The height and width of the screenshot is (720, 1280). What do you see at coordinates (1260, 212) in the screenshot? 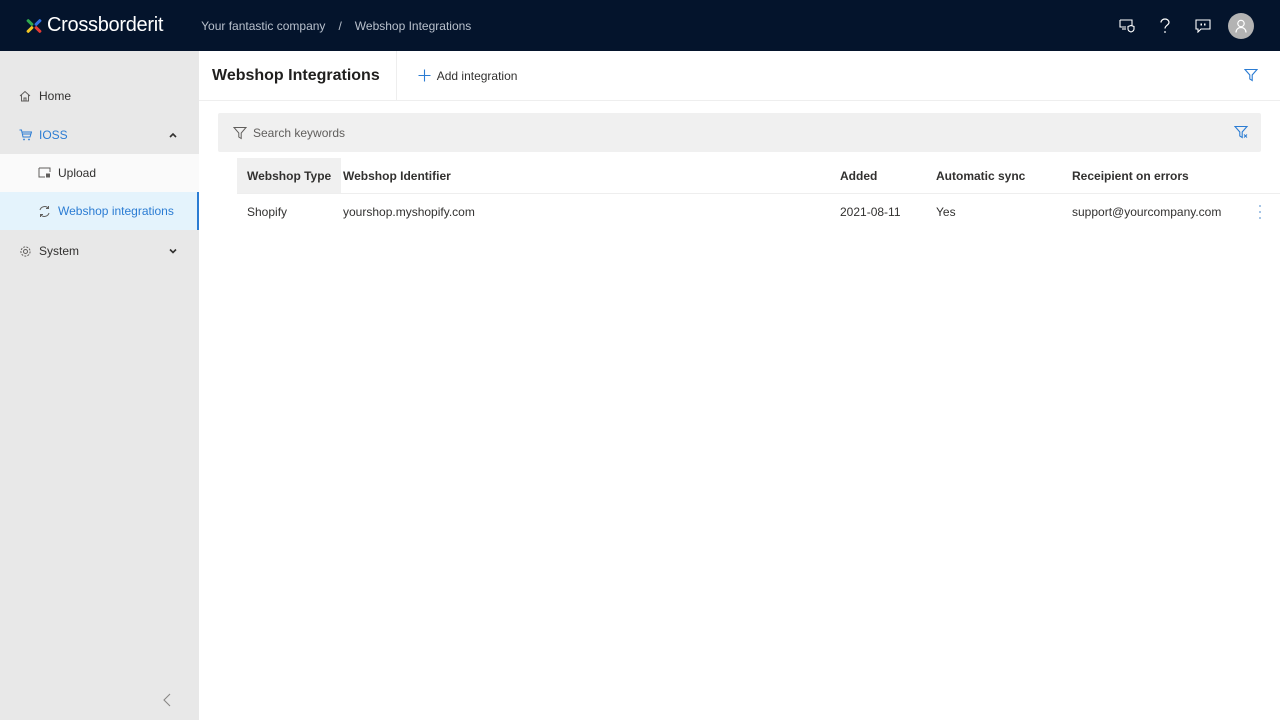
I see `more-options-icon` at bounding box center [1260, 212].